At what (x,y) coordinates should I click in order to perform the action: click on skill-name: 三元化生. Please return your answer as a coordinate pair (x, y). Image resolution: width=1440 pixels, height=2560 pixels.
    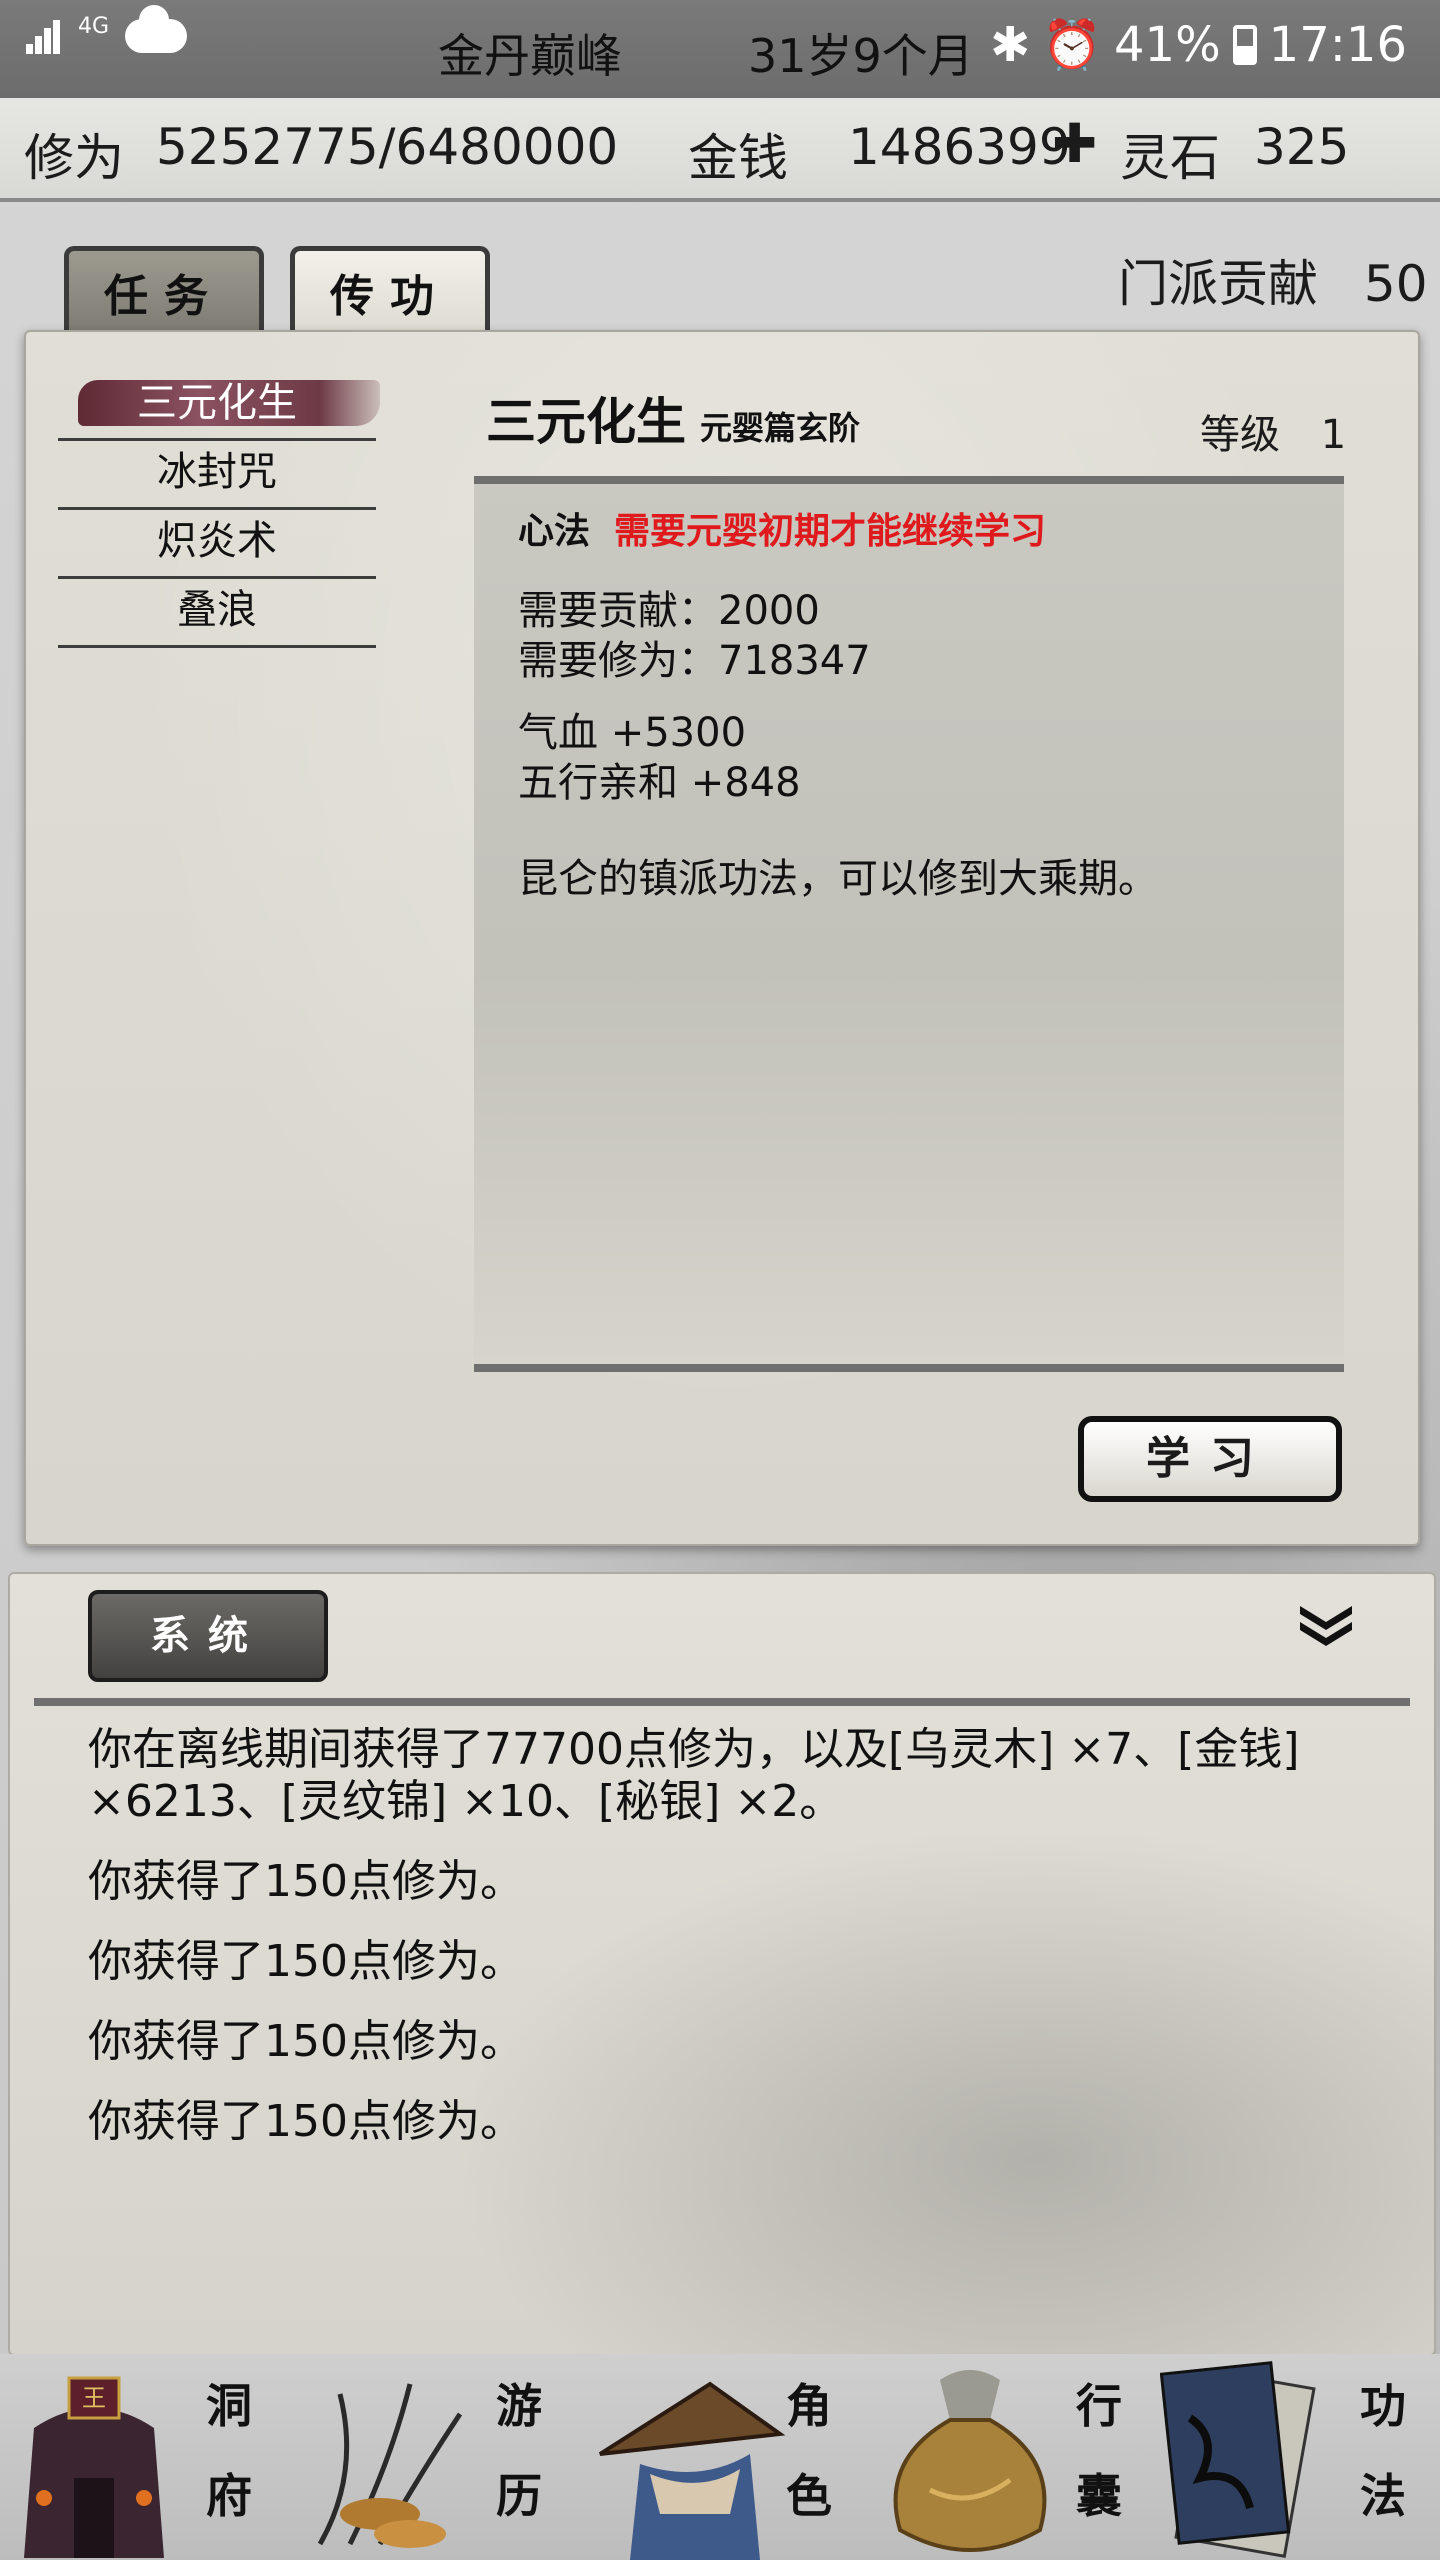
    Looking at the image, I should click on (586, 421).